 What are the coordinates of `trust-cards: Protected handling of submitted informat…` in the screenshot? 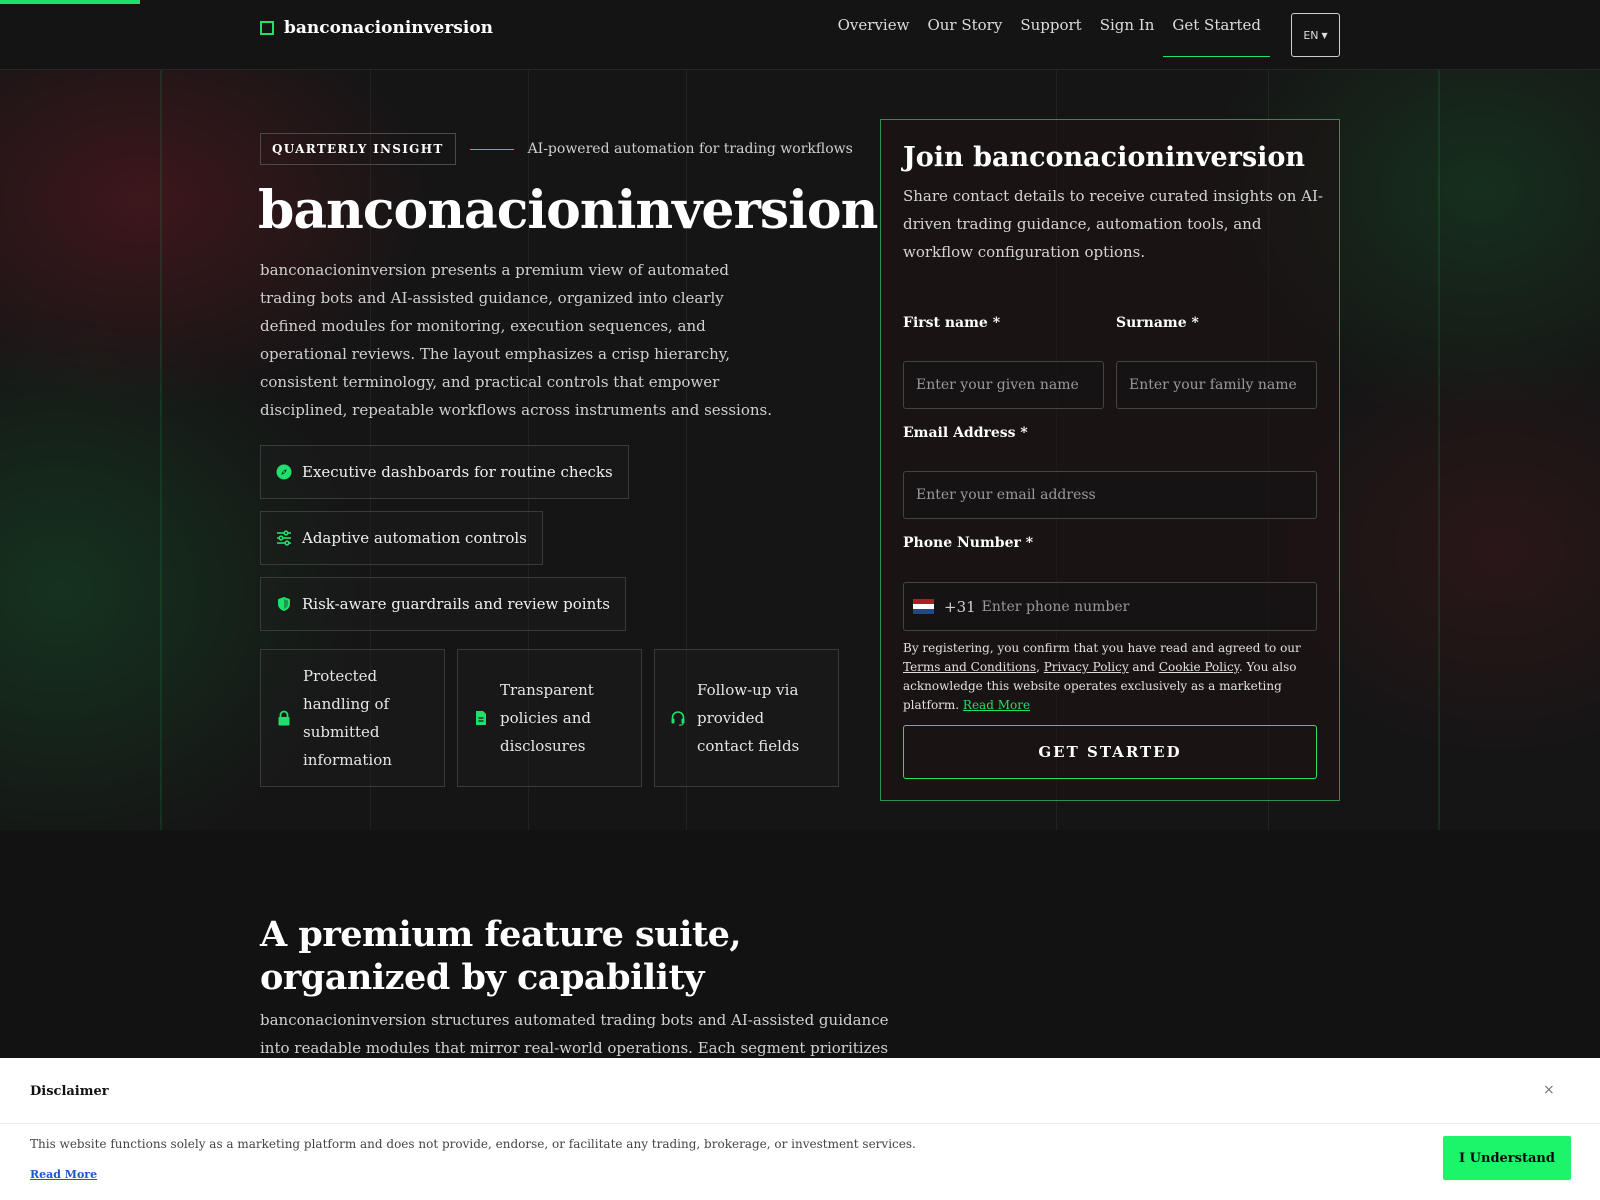 It's located at (549, 718).